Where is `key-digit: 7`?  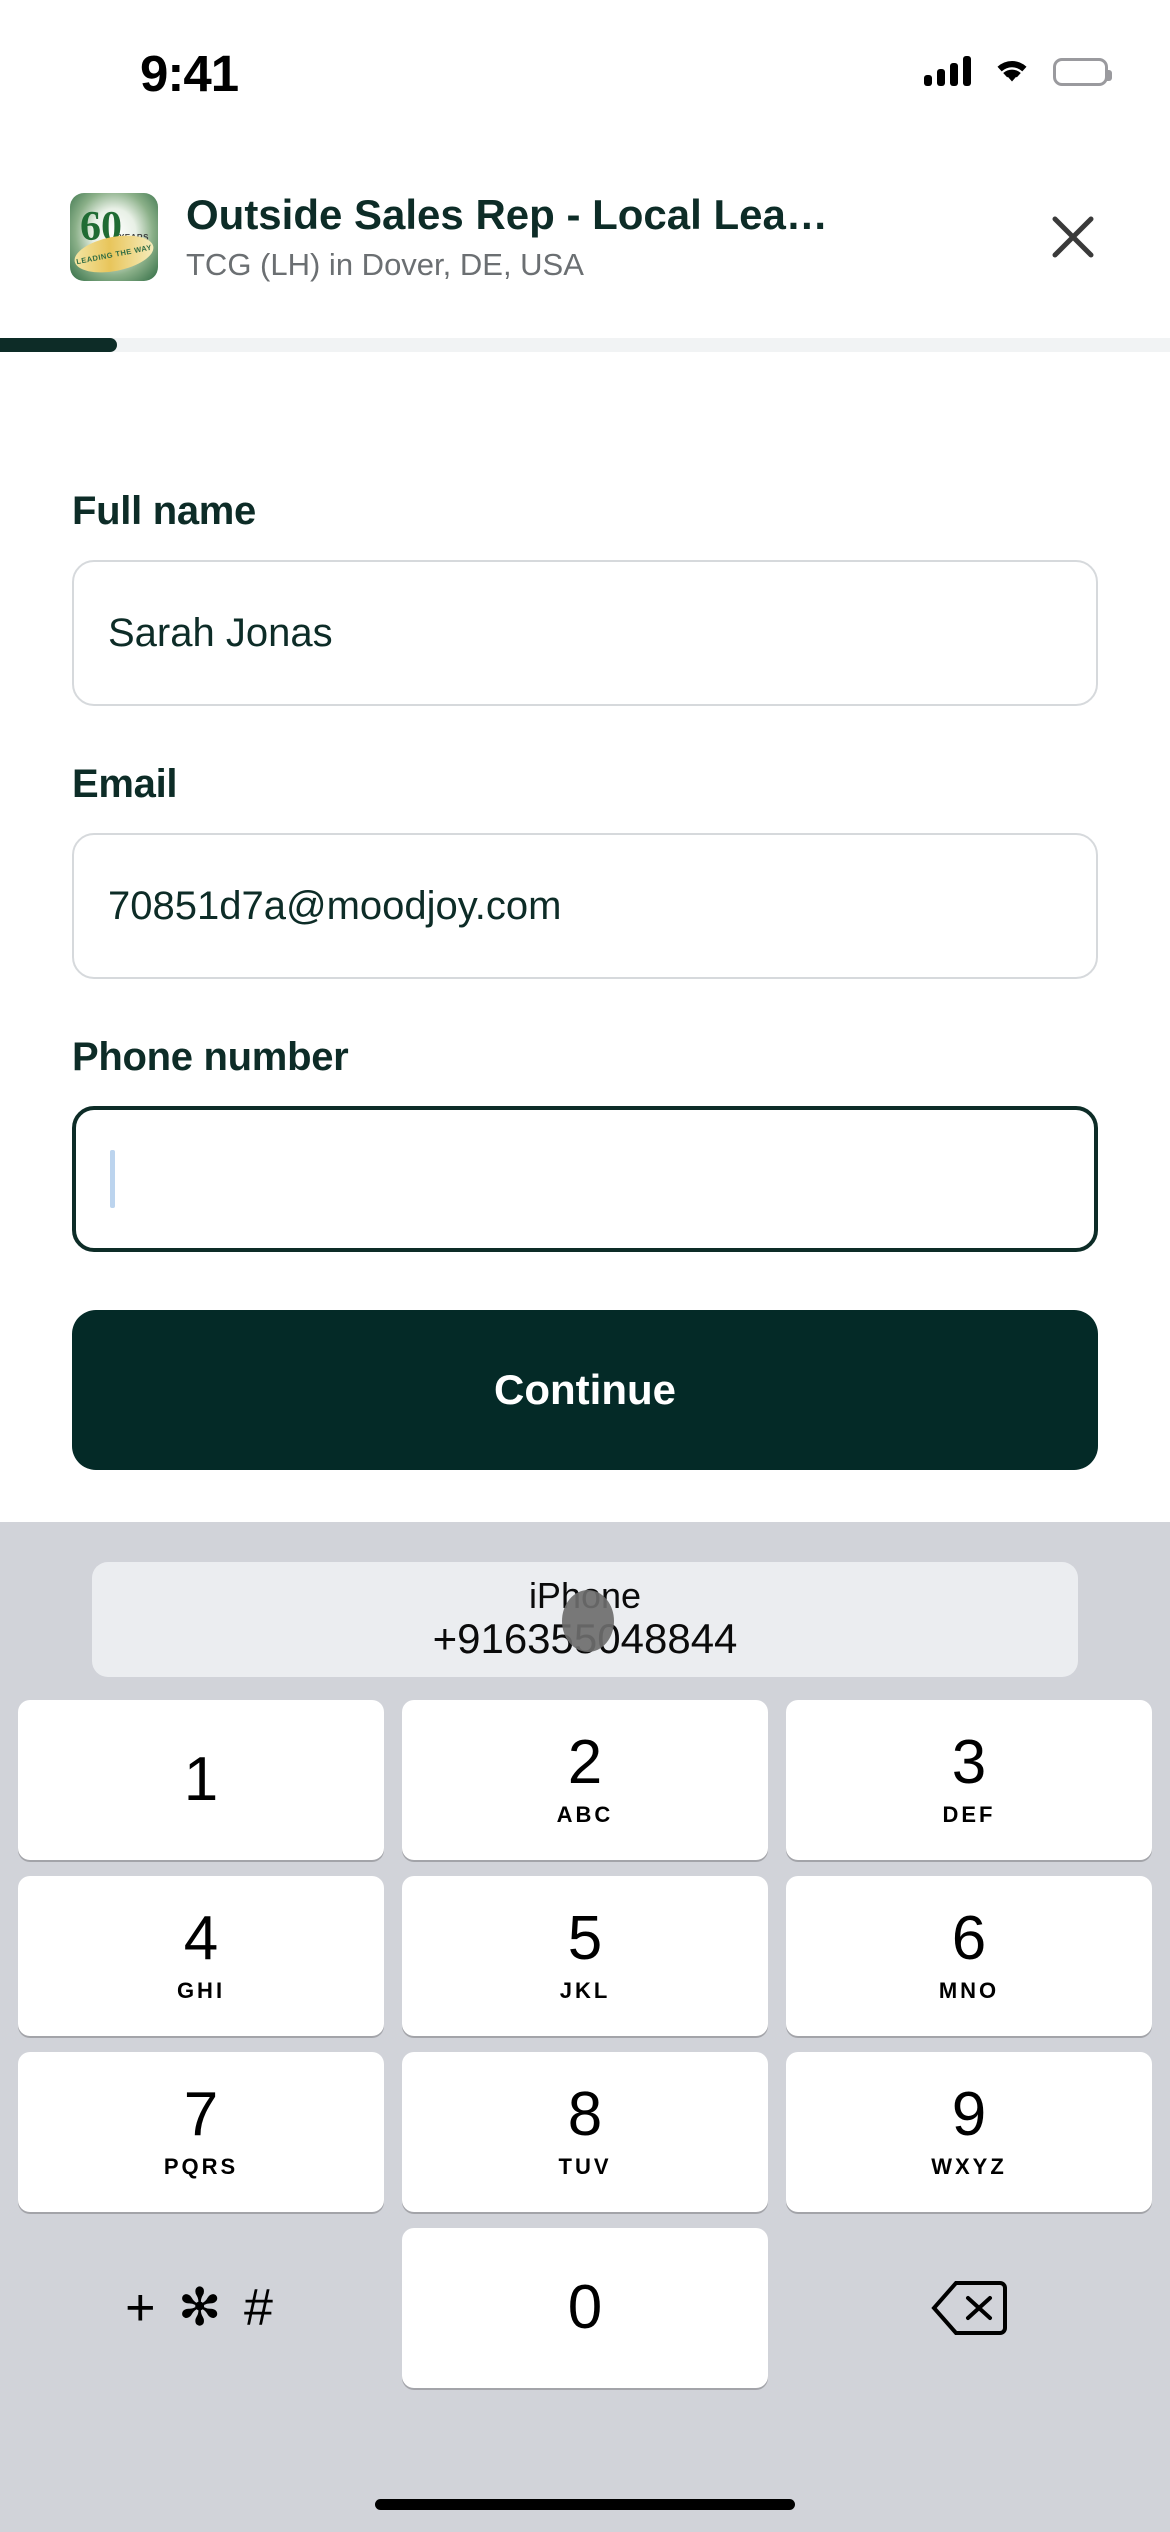 key-digit: 7 is located at coordinates (201, 2114).